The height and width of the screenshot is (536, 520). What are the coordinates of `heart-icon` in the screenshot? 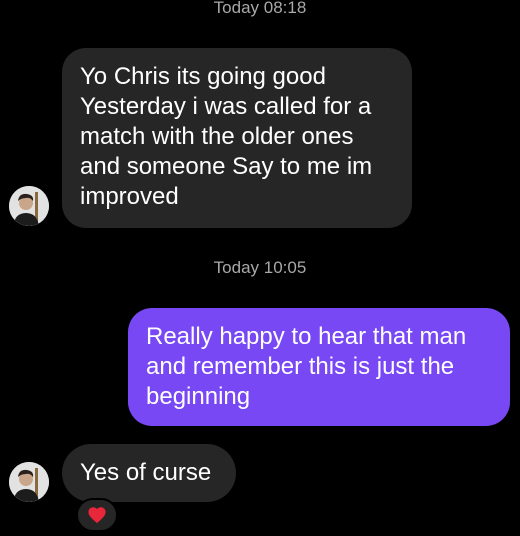 It's located at (97, 515).